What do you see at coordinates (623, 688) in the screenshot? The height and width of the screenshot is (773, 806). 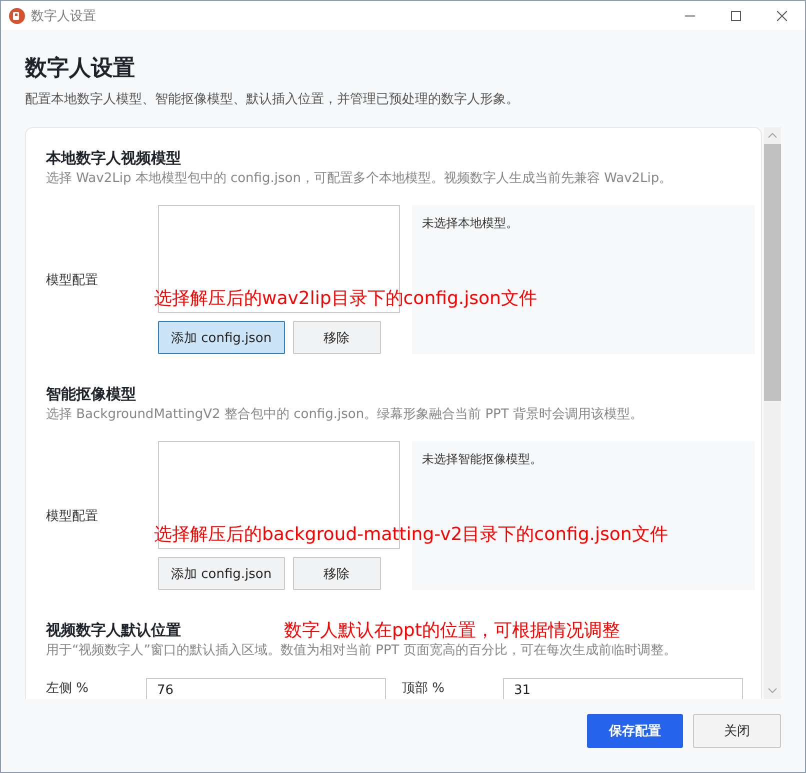 I see `percent-input: 31` at bounding box center [623, 688].